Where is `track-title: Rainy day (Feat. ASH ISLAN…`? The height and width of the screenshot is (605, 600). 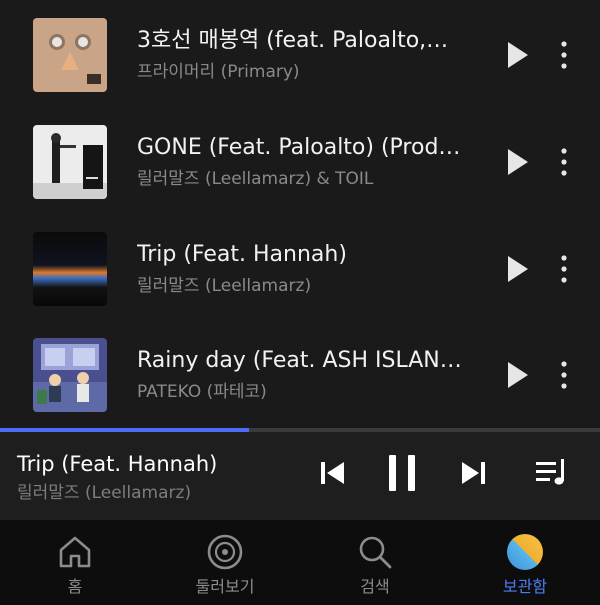 track-title: Rainy day (Feat. ASH ISLAN… is located at coordinates (299, 360).